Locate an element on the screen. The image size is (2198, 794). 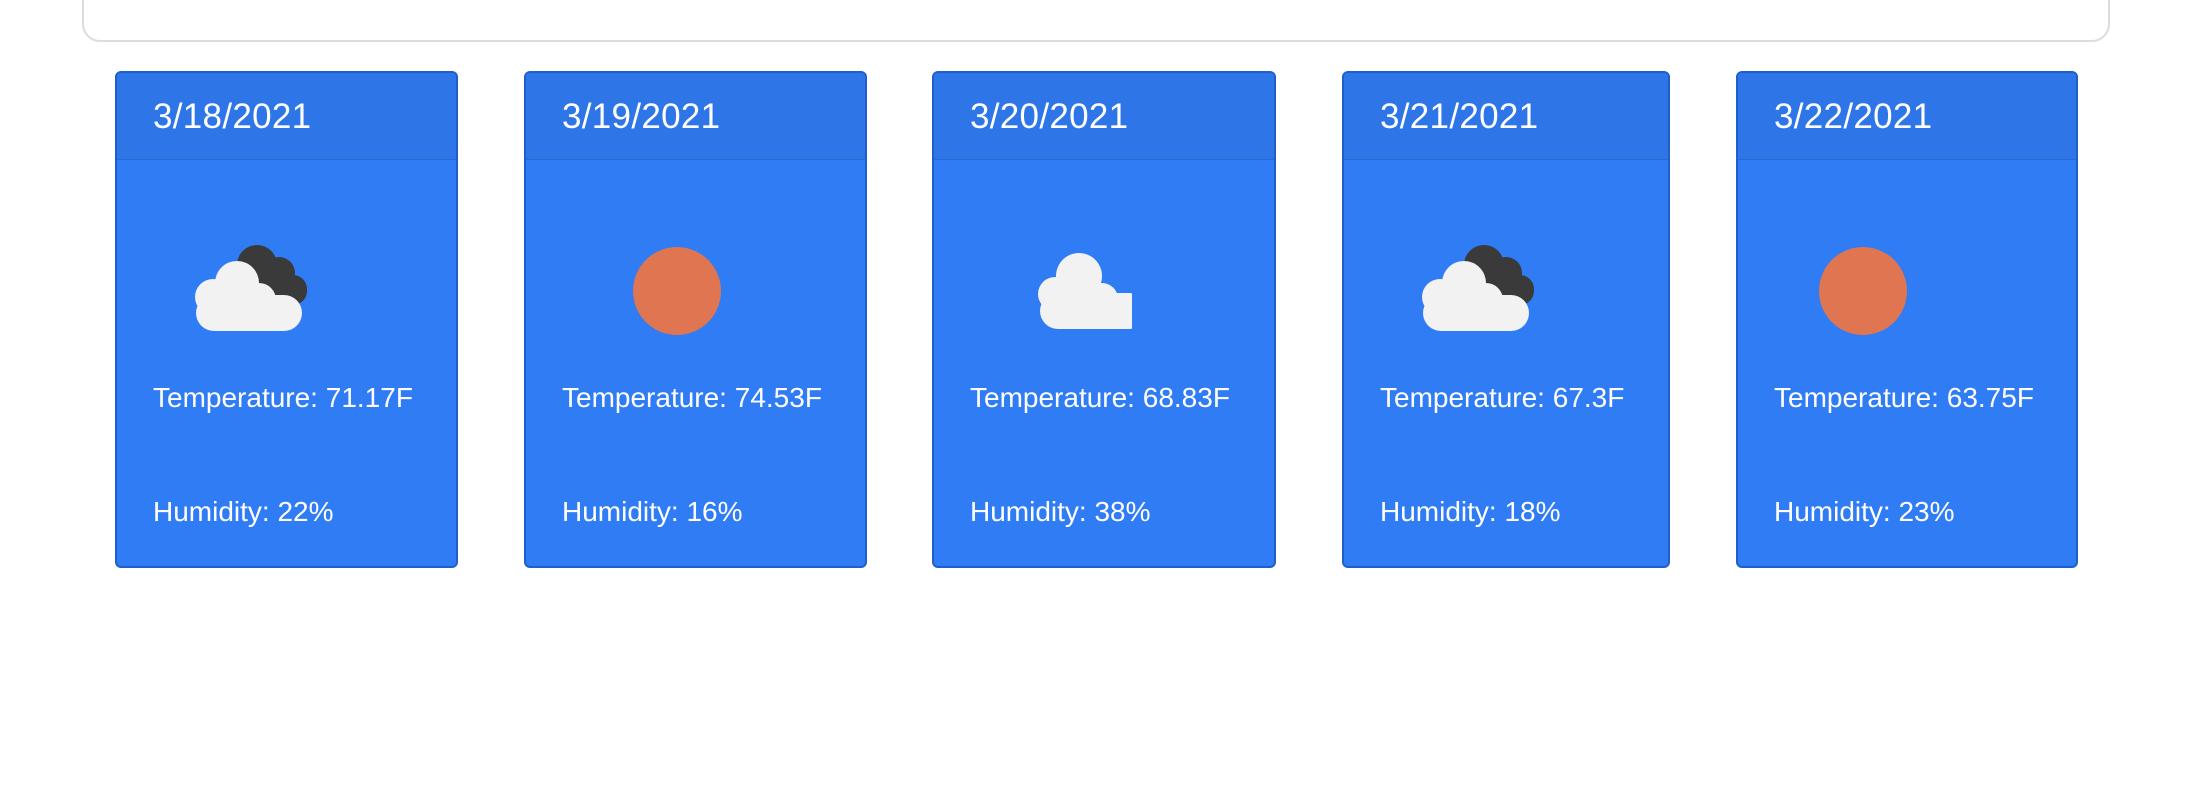
forecast-date: 3/21/2021 is located at coordinates (1459, 116).